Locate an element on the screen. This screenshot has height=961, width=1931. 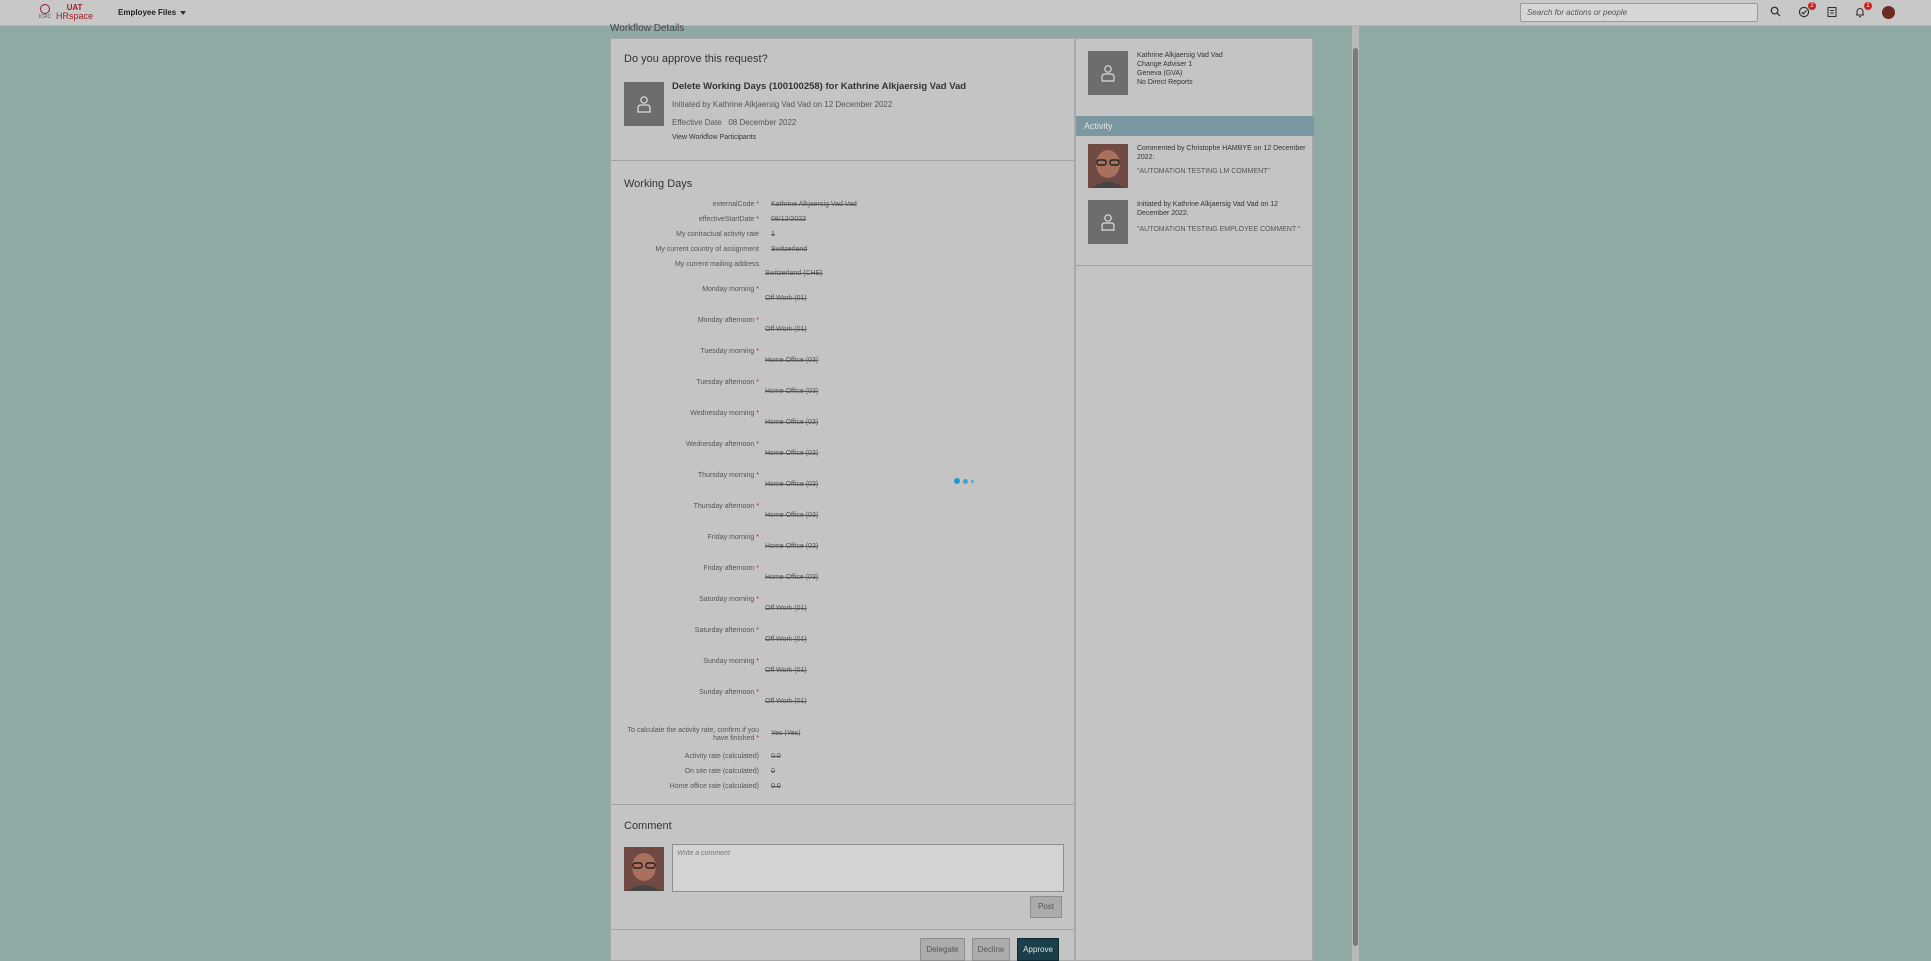
breadcrumb: Workflow Details is located at coordinates (647, 28).